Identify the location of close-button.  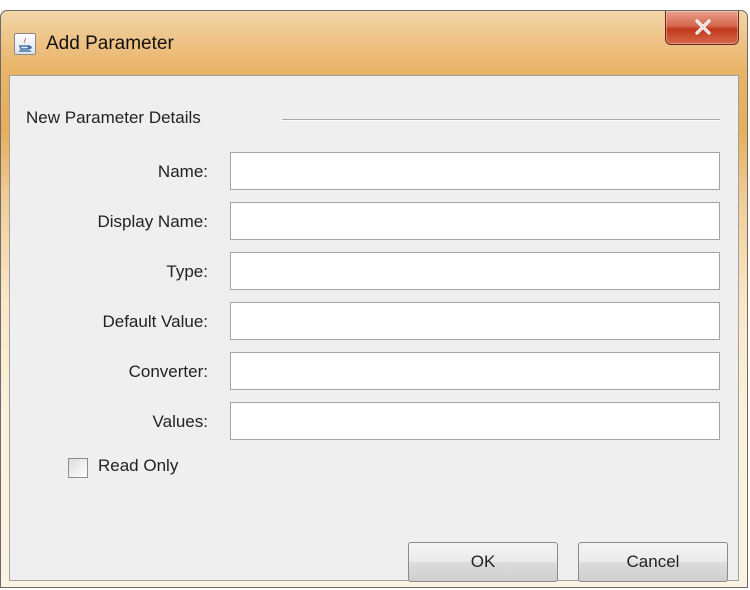
(702, 28).